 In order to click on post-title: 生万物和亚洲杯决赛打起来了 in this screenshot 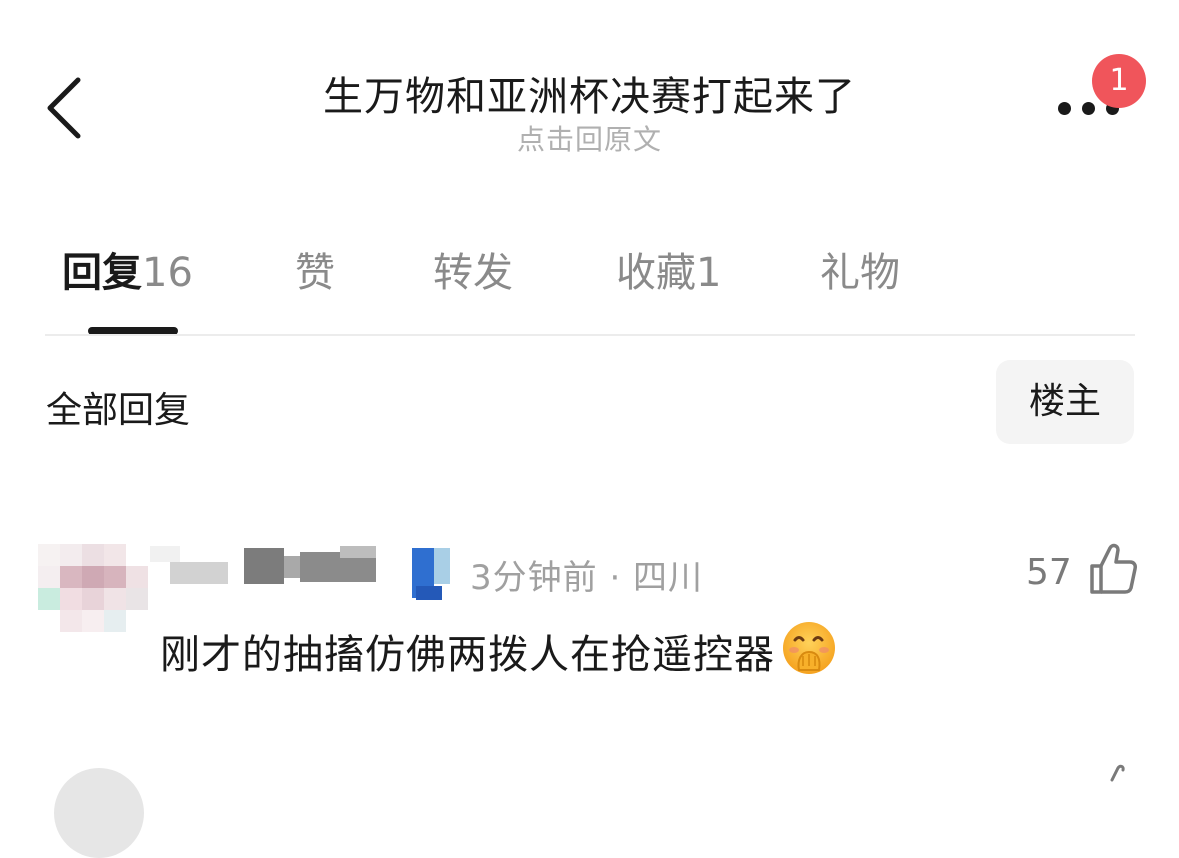, I will do `click(589, 93)`.